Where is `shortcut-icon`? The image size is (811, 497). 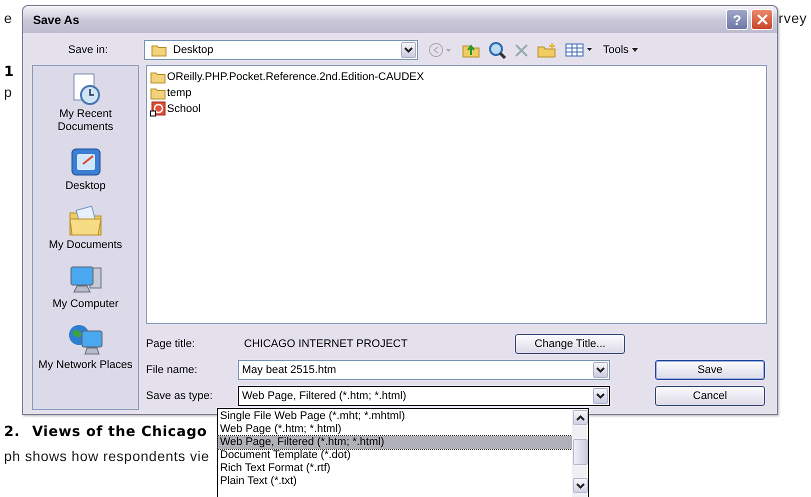 shortcut-icon is located at coordinates (158, 109).